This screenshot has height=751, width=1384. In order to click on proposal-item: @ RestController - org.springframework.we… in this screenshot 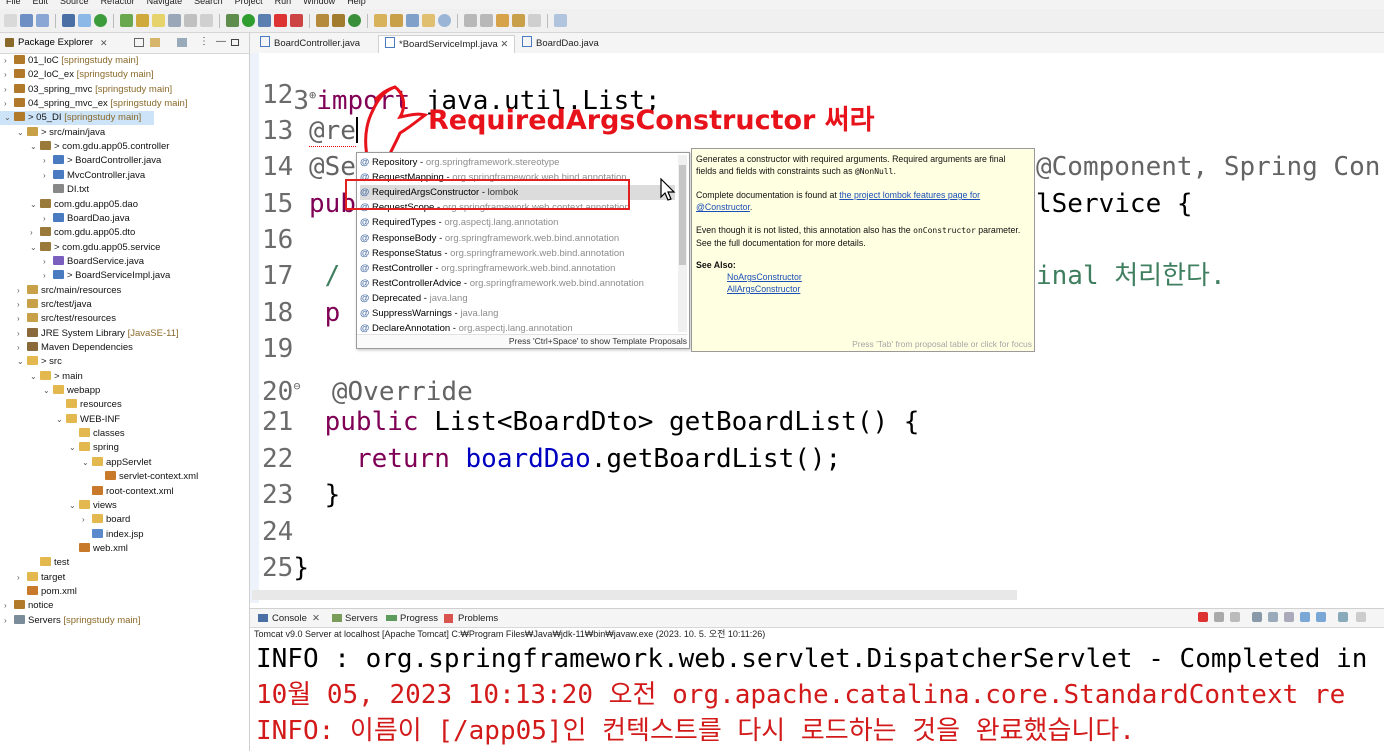, I will do `click(517, 268)`.